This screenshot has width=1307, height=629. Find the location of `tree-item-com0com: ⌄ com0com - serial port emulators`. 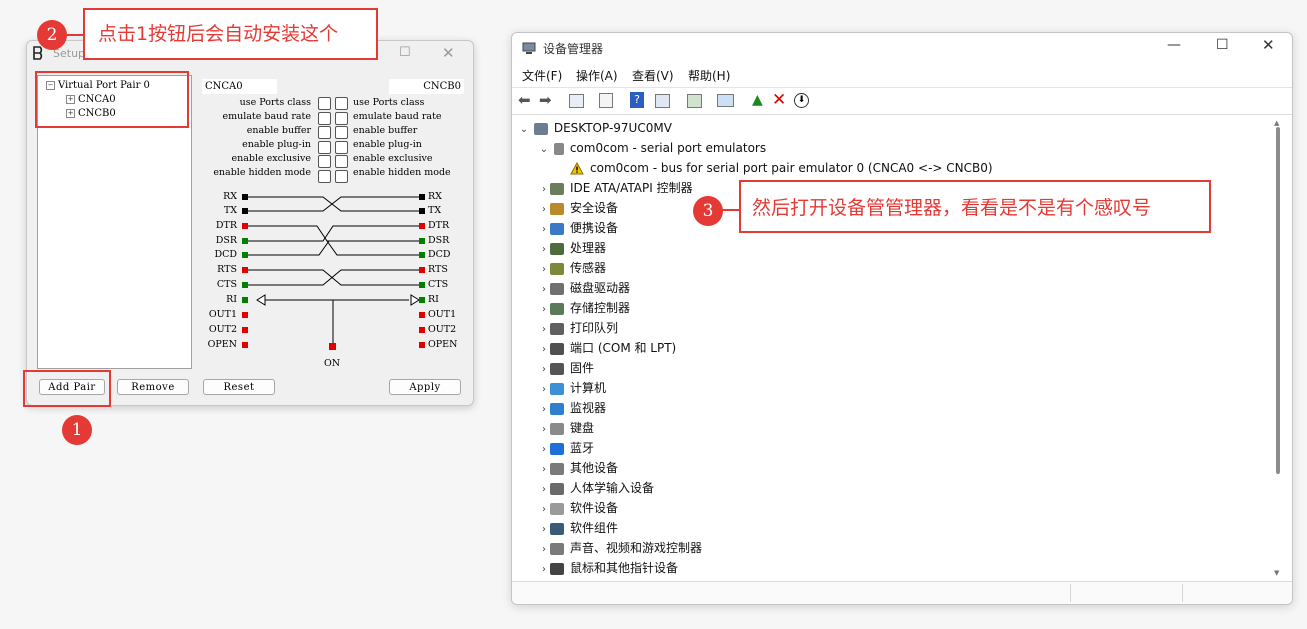

tree-item-com0com: ⌄ com0com - serial port emulators is located at coordinates (652, 148).